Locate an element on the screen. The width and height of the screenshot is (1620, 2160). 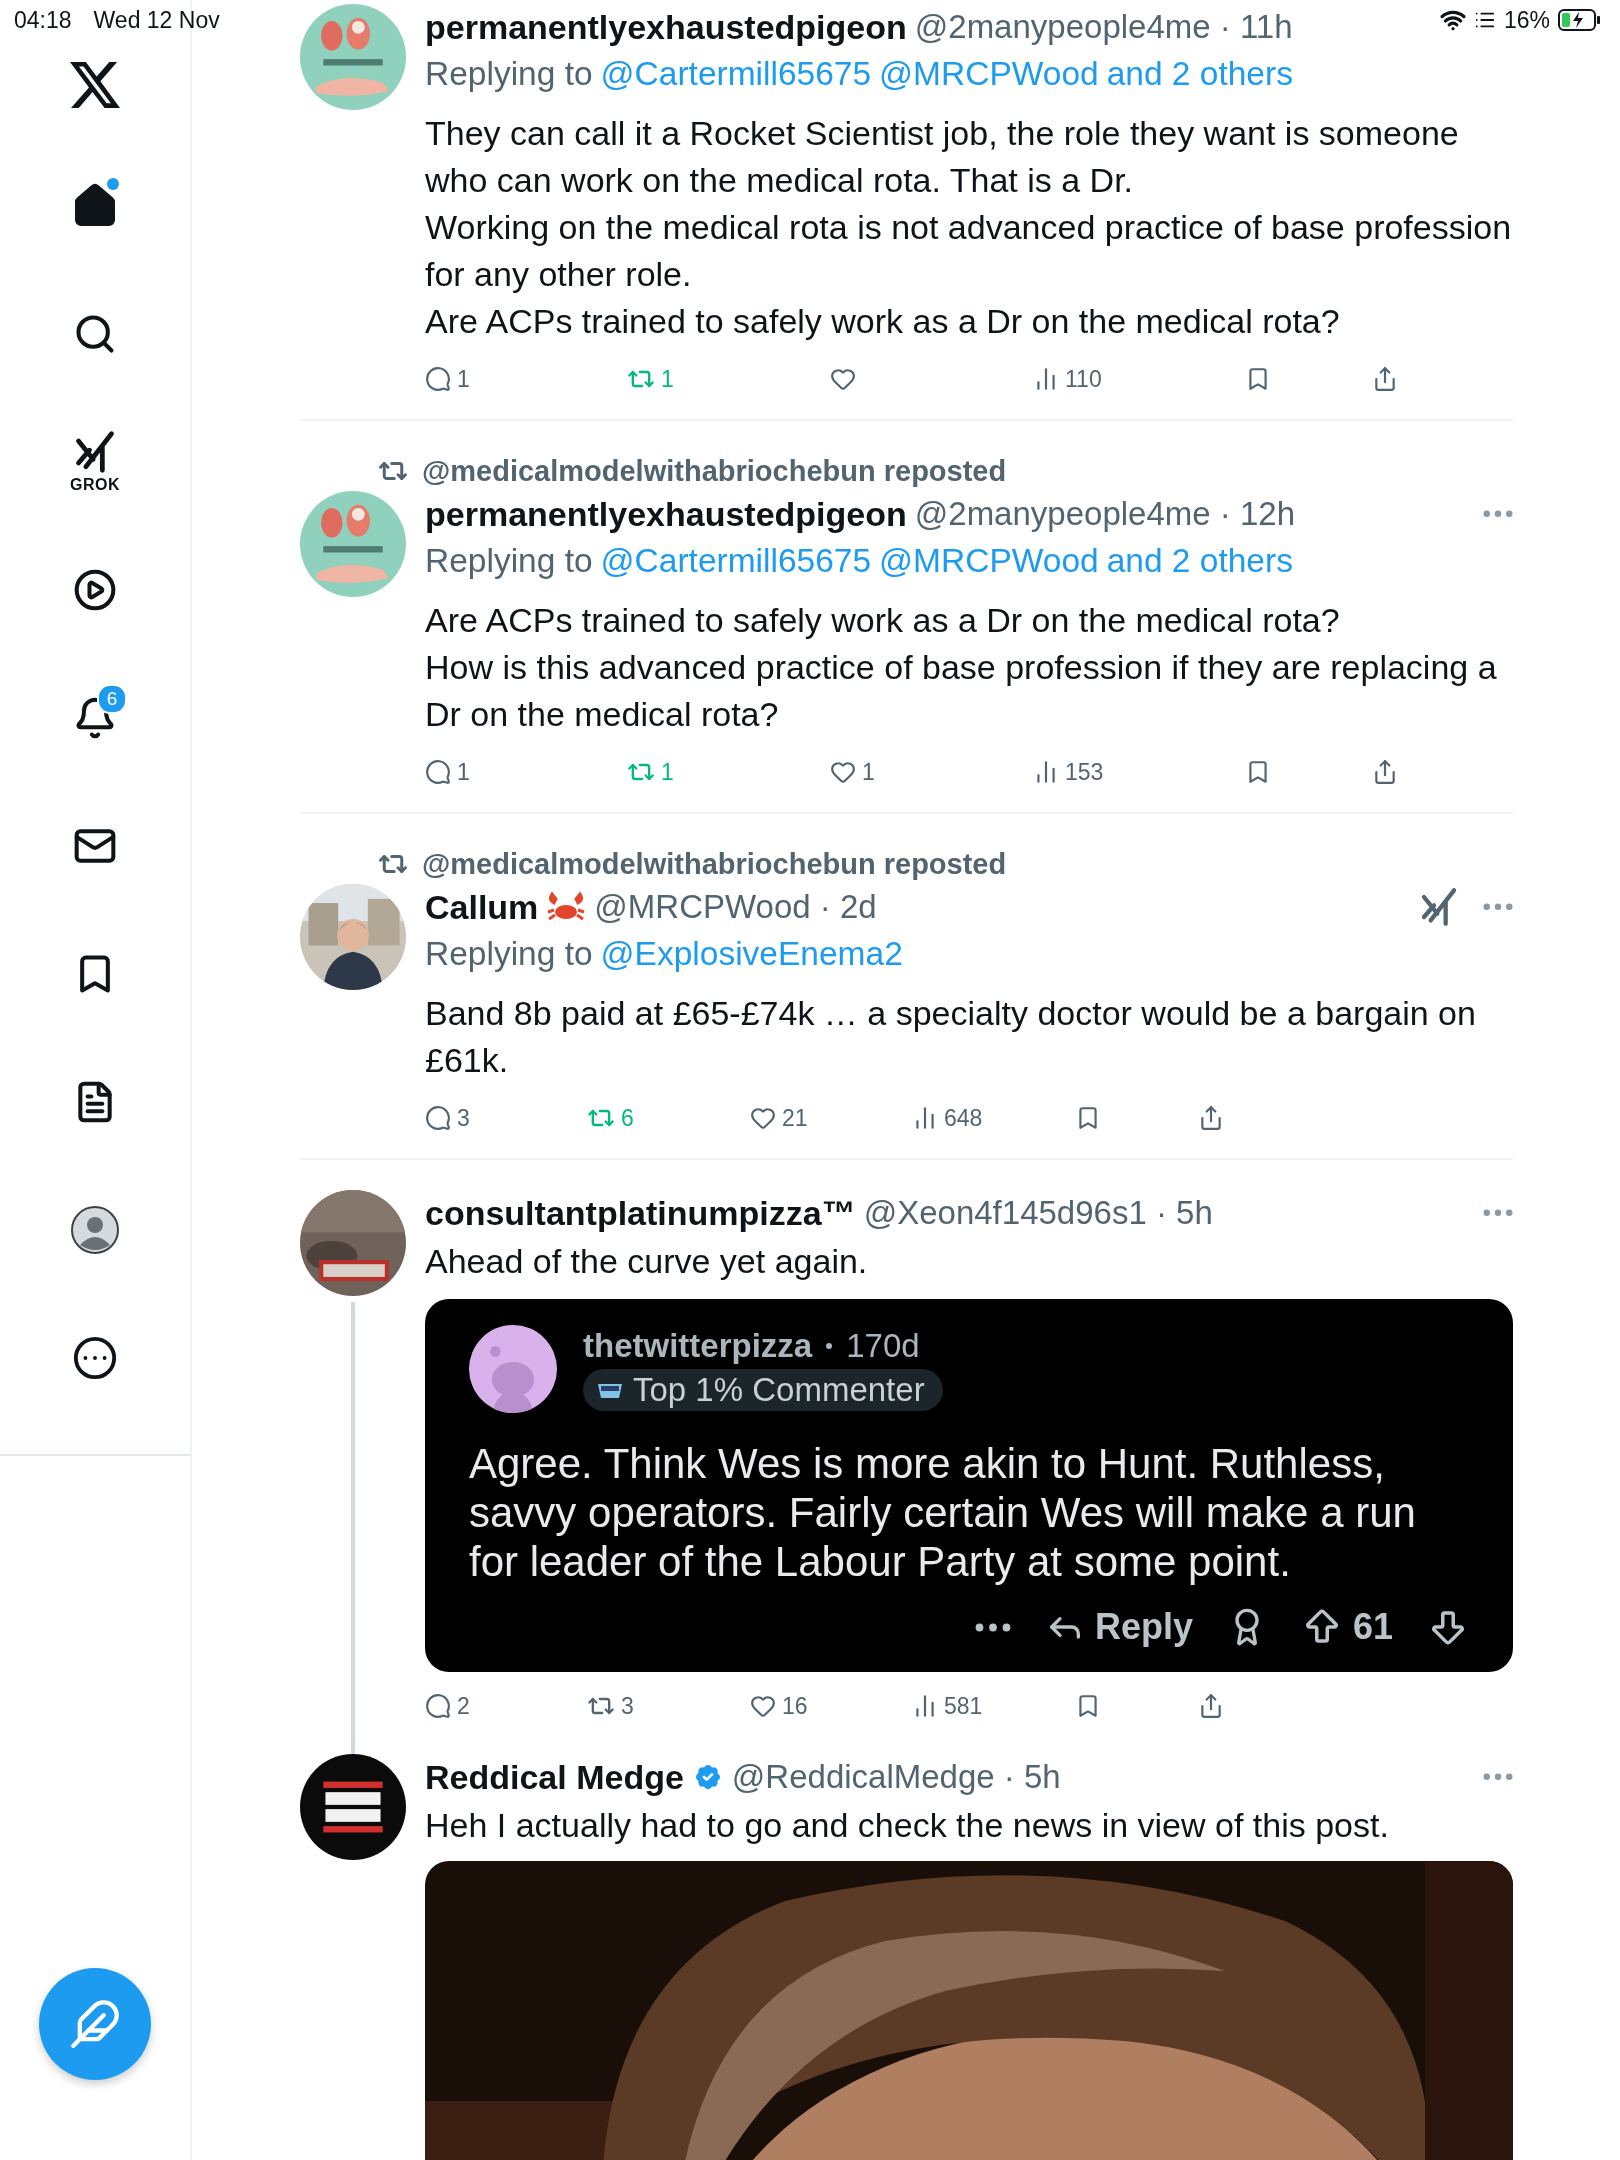
grok-tab: GROK is located at coordinates (95, 462).